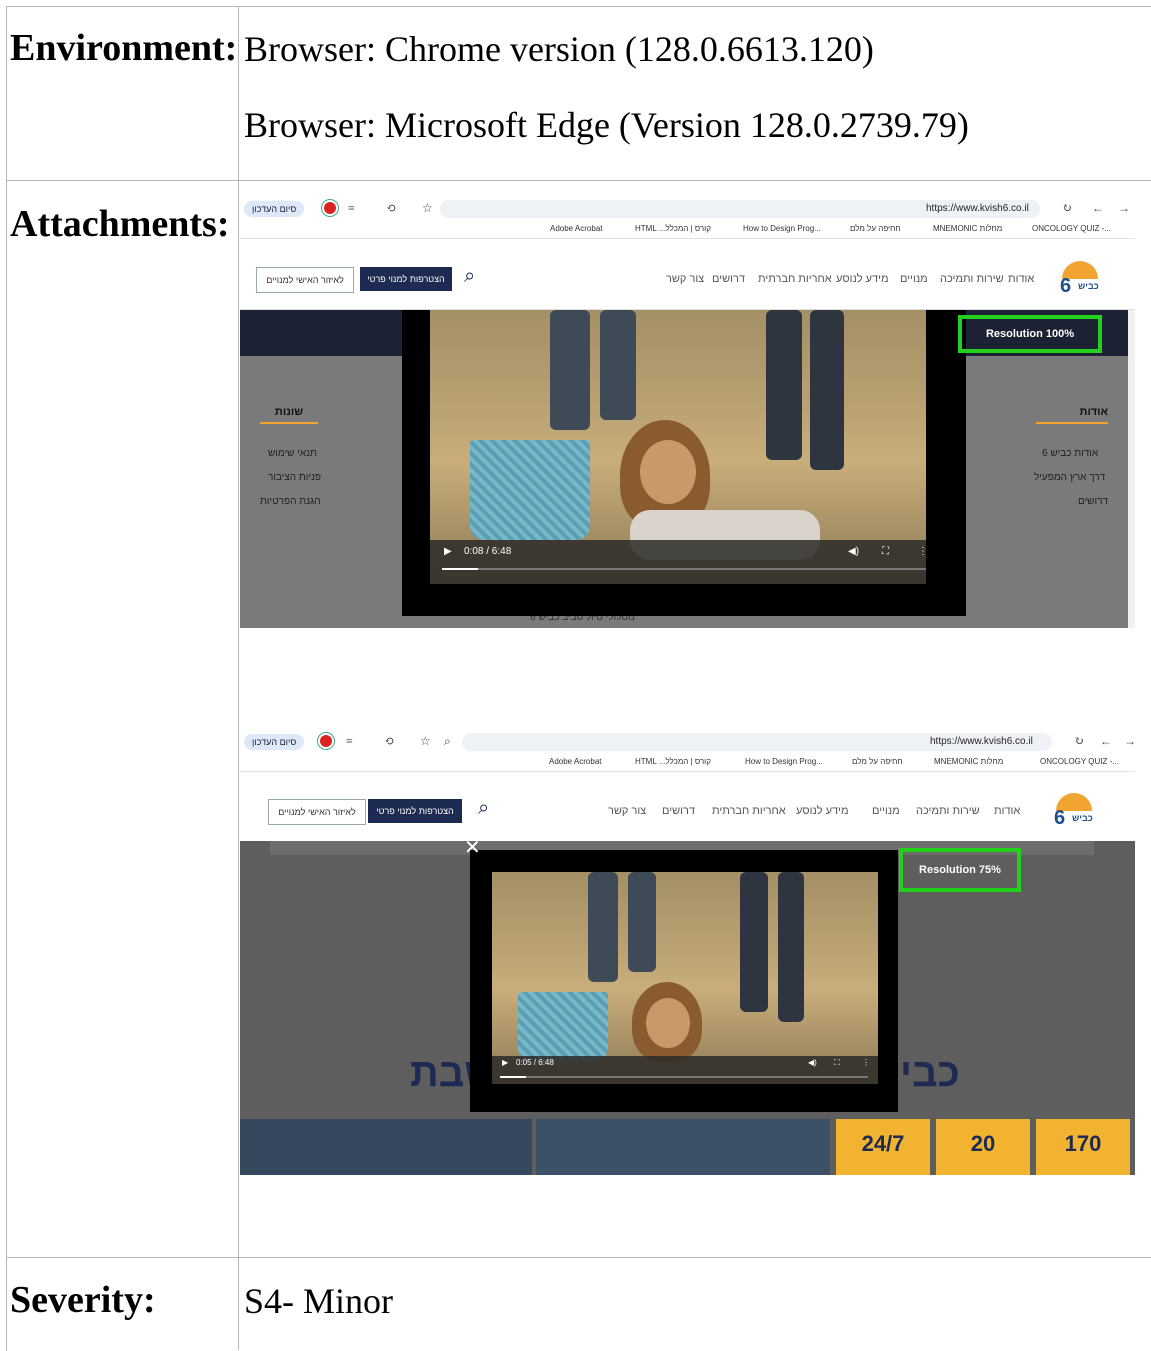  Describe the element at coordinates (290, 501) in the screenshot. I see `footer-link: הגנת הפרטיות` at that location.